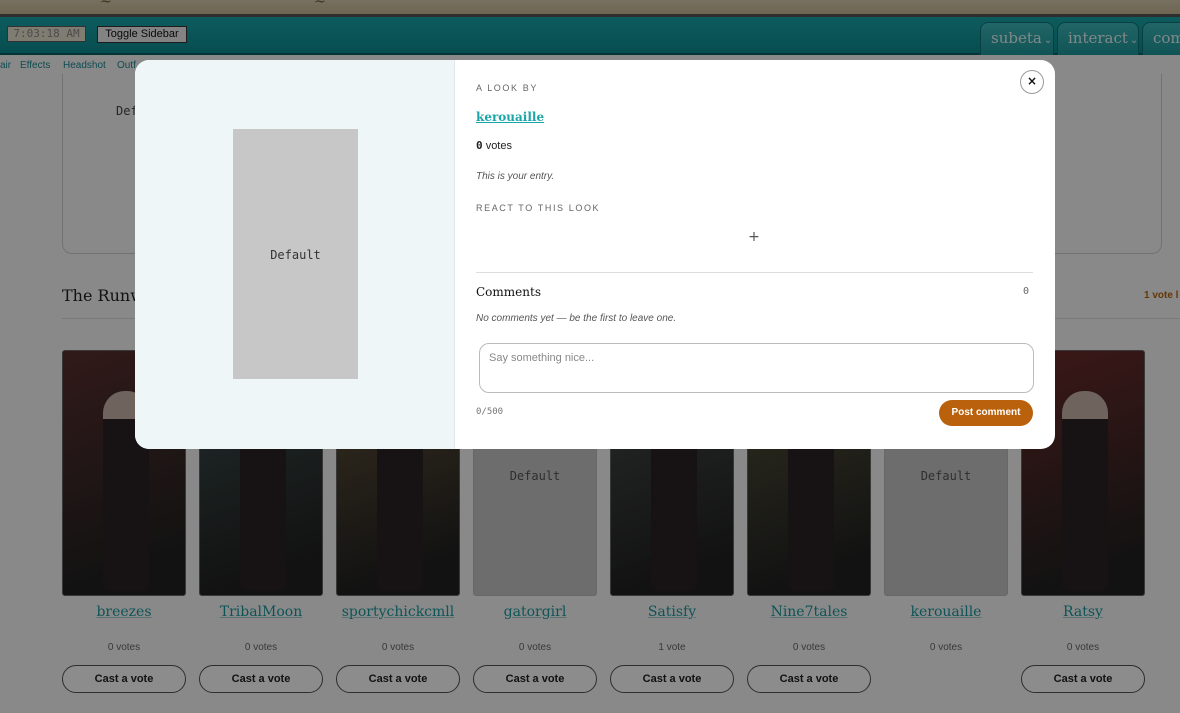  I want to click on comments-title: Comments, so click(508, 292).